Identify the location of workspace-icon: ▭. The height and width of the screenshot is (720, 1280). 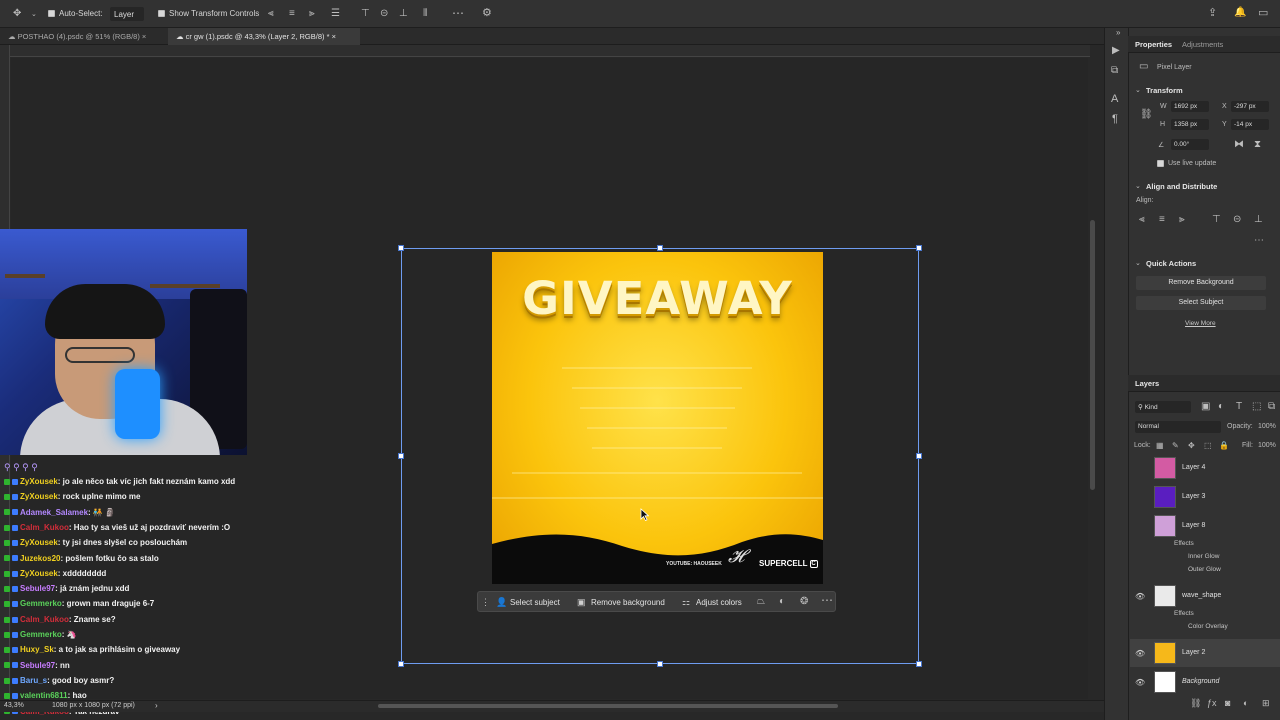
(1263, 13).